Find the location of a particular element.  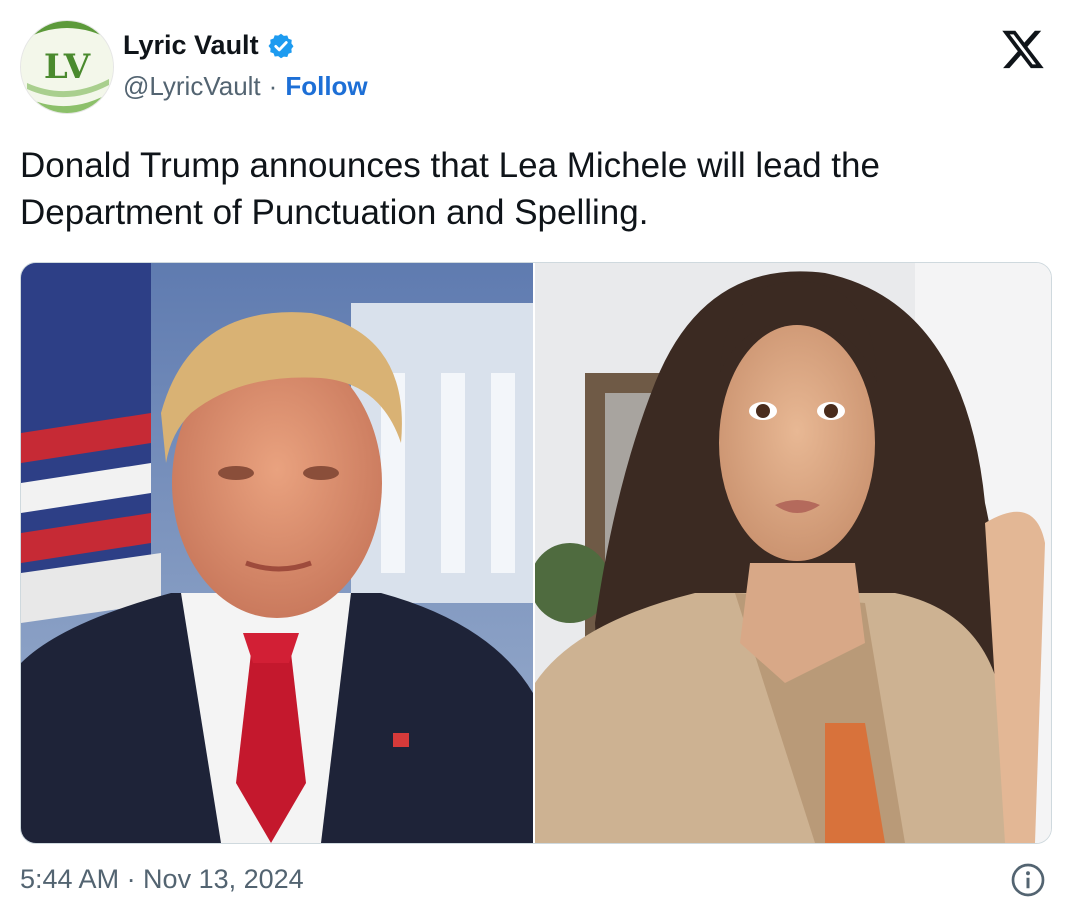

name-block: Lyric Vault @LyricVault · Follow is located at coordinates (245, 66).